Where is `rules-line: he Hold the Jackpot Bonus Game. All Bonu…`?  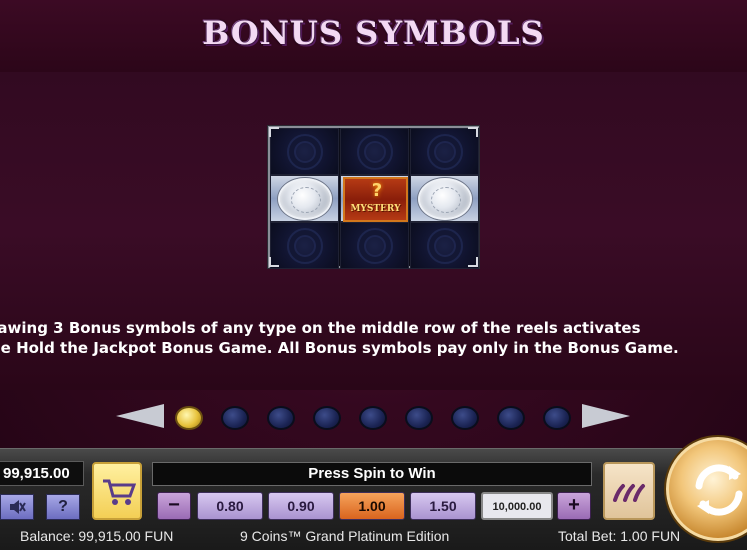
rules-line: he Hold the Jackpot Bonus Game. All Bonu… is located at coordinates (339, 348).